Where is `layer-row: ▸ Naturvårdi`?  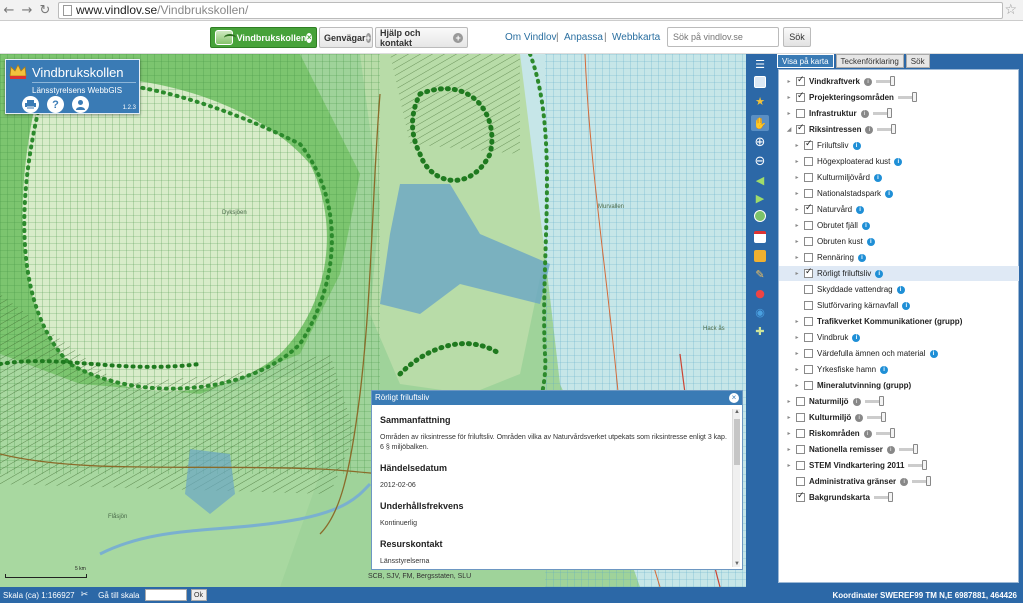
layer-row: ▸ Naturvårdi is located at coordinates (899, 209).